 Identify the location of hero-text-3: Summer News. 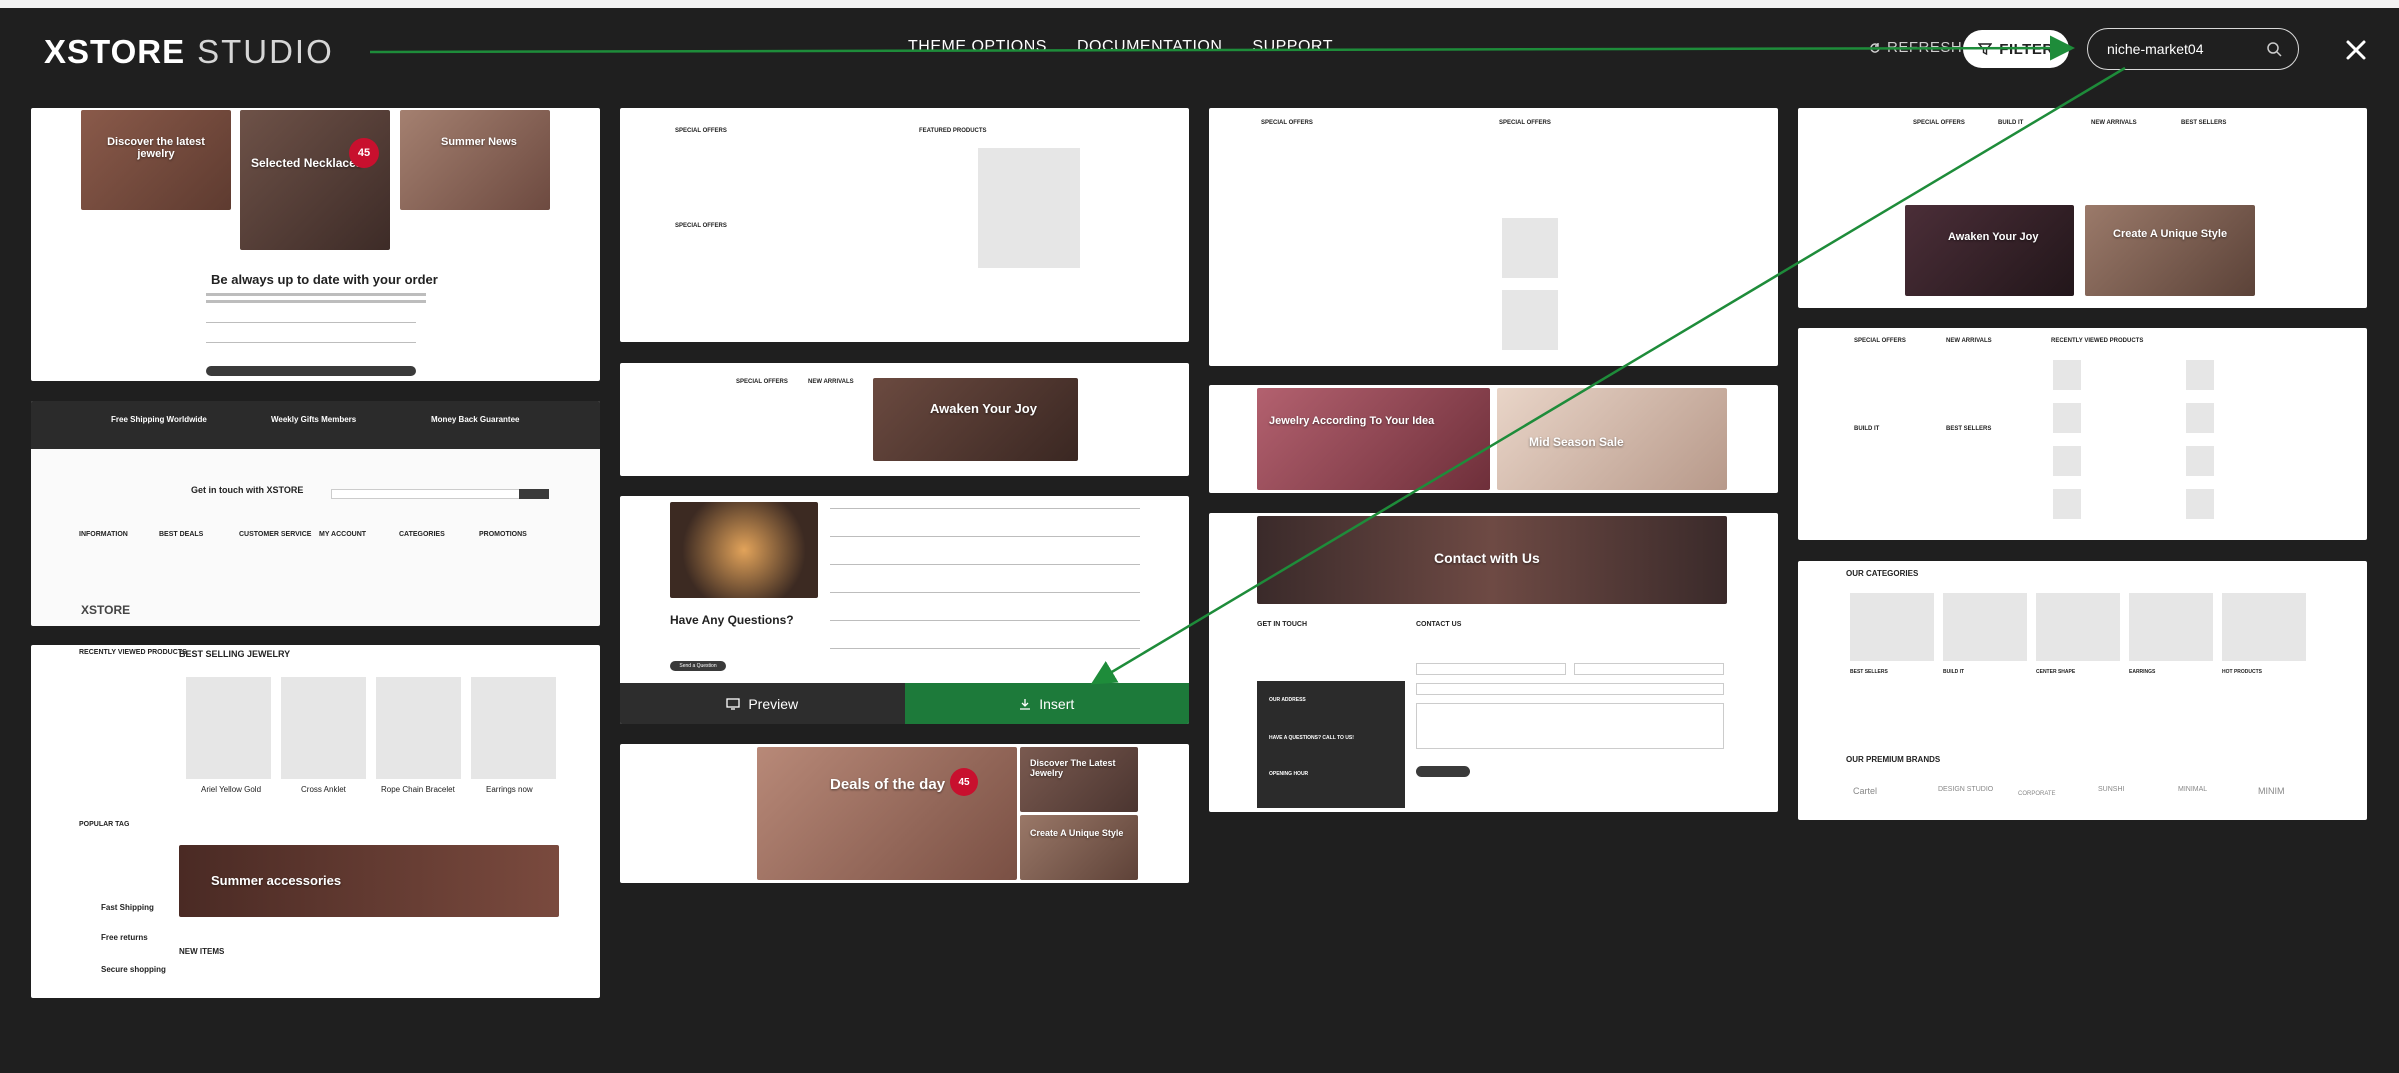
(479, 142).